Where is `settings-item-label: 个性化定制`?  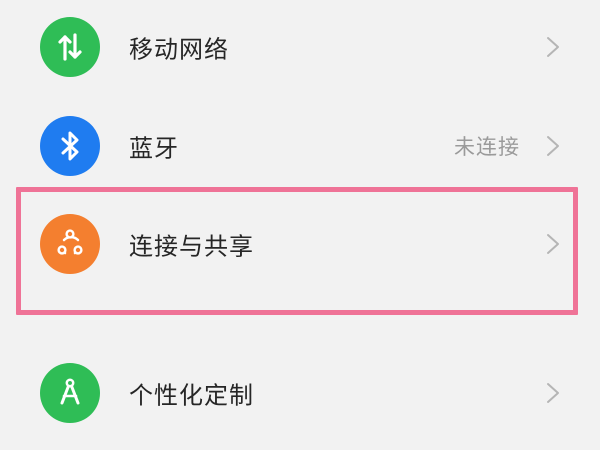
settings-item-label: 个性化定制 is located at coordinates (191, 395).